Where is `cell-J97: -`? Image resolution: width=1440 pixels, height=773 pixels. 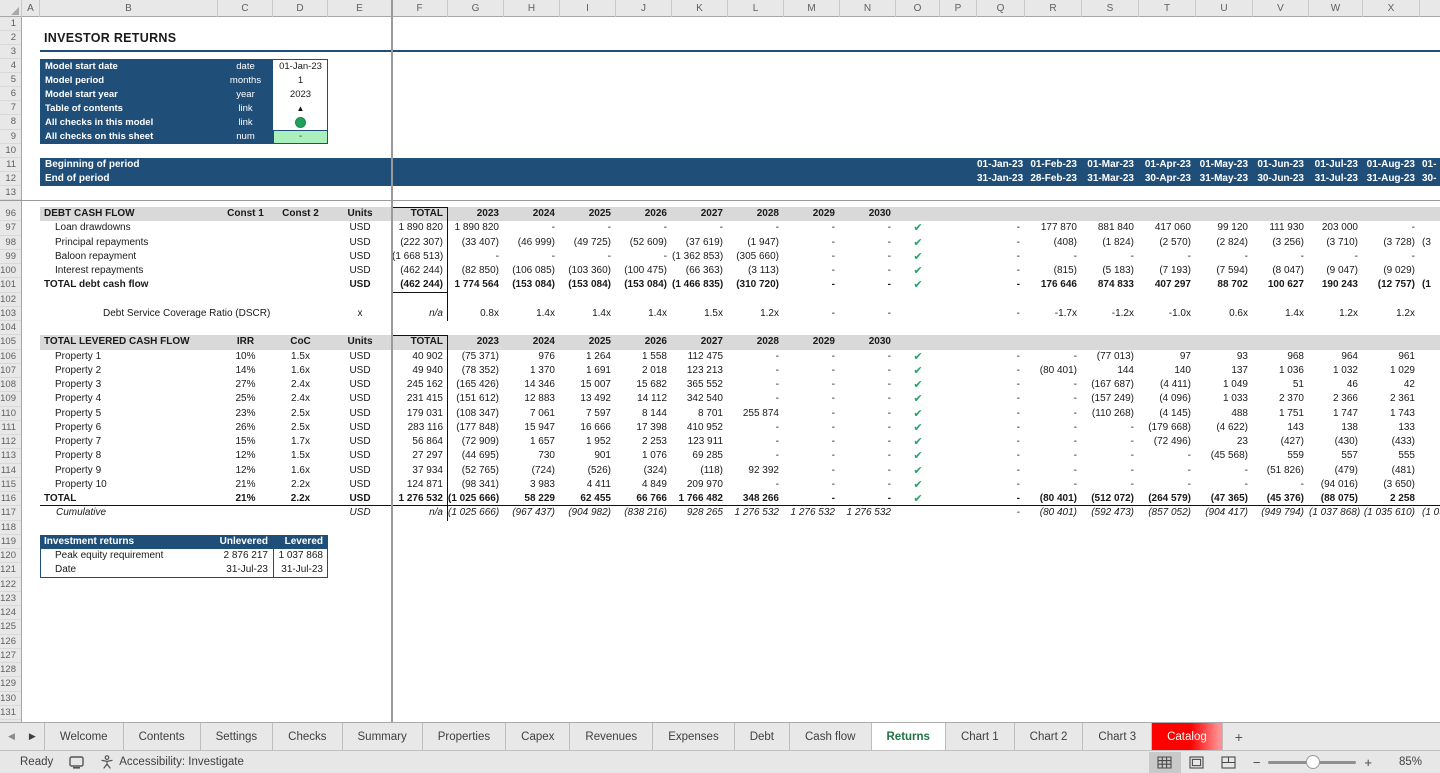
cell-J97: - is located at coordinates (644, 228).